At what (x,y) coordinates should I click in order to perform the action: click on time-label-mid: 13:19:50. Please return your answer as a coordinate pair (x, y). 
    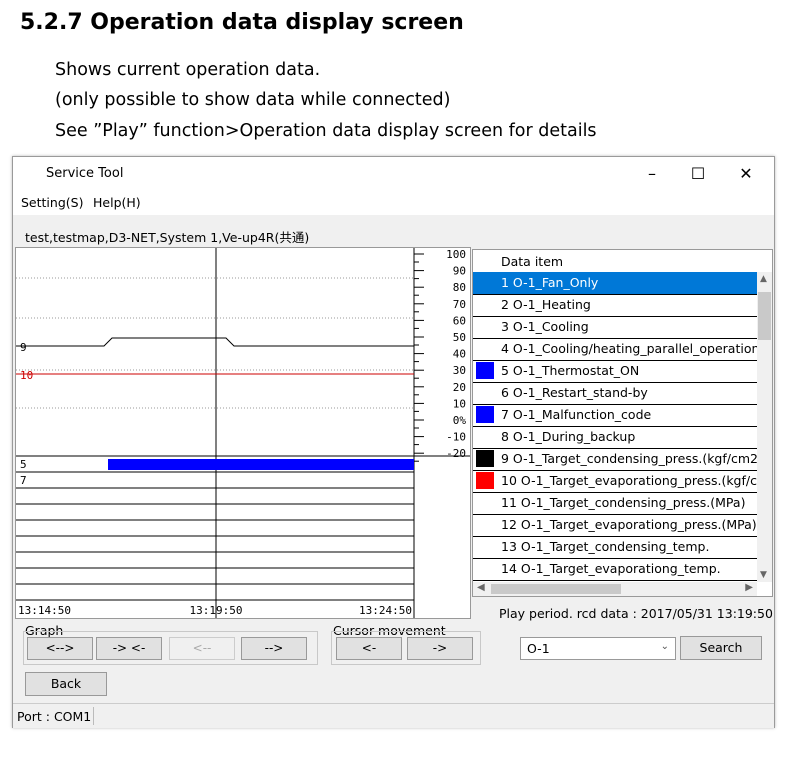
    Looking at the image, I should click on (216, 610).